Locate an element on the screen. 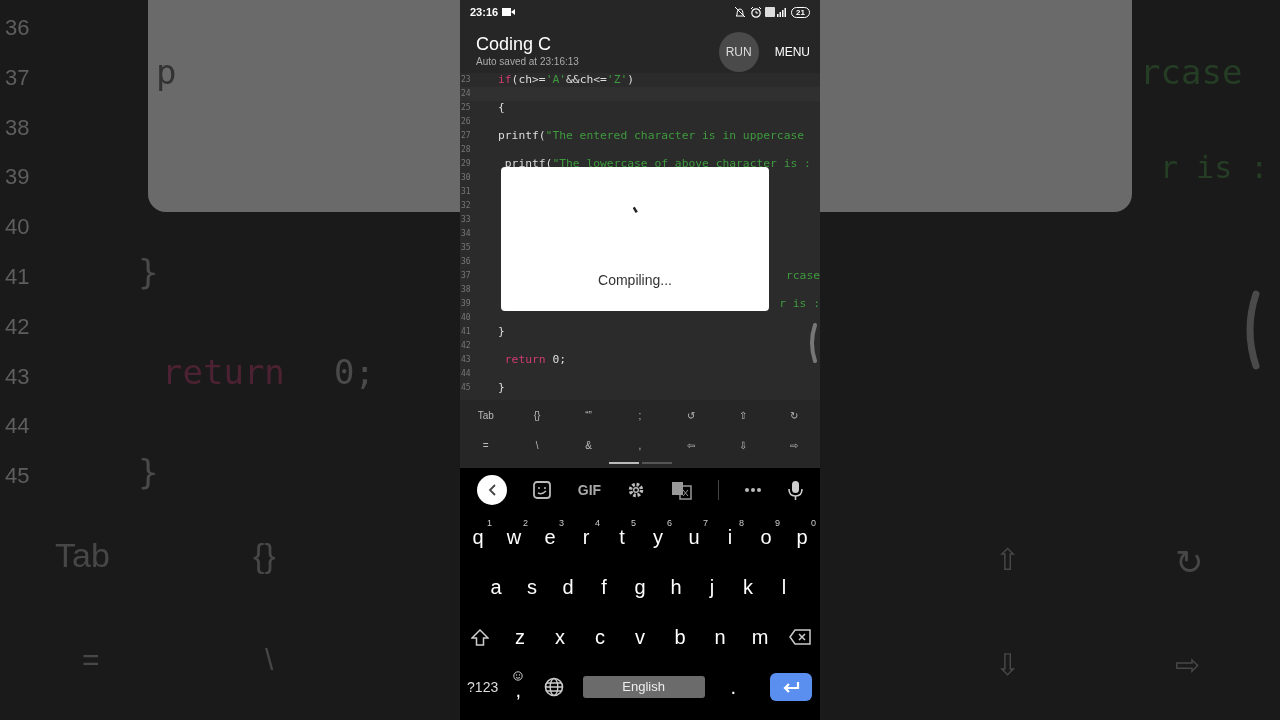 This screenshot has height=720, width=1280. key-hint: 6 is located at coordinates (669, 523).